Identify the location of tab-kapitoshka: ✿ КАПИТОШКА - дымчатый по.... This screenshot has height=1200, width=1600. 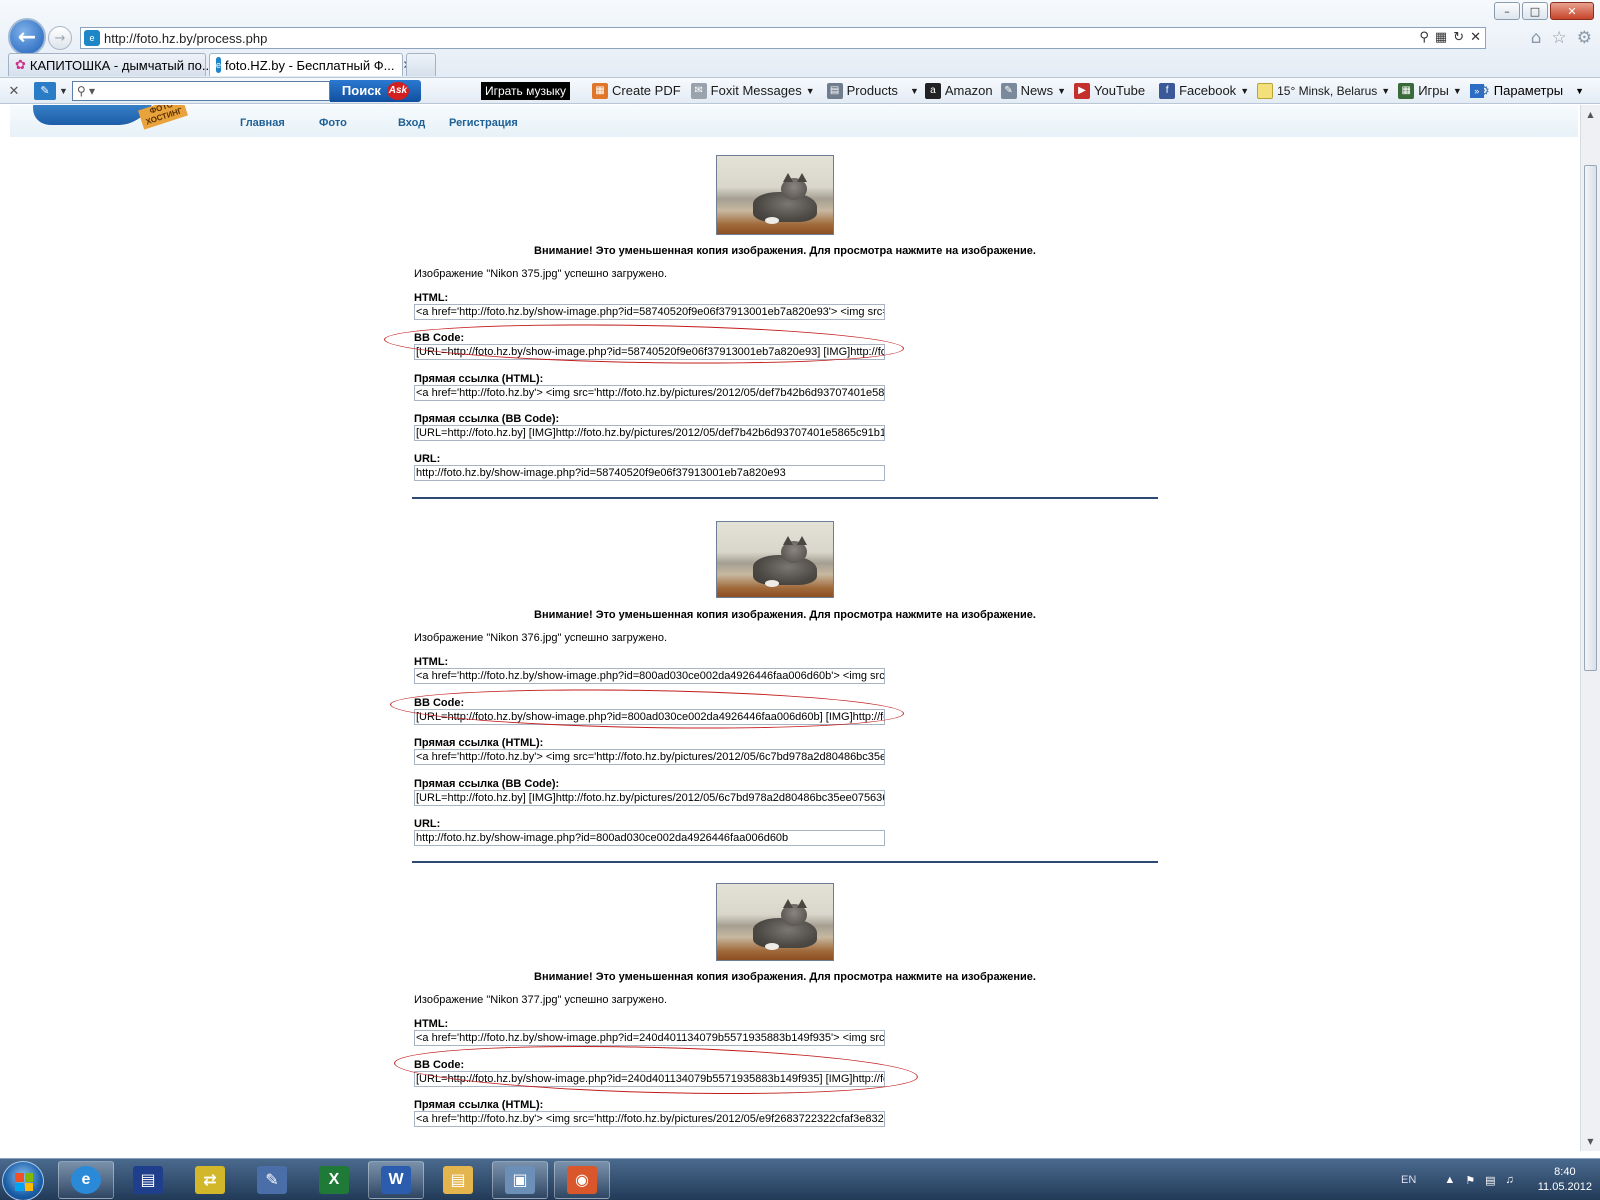
(110, 64).